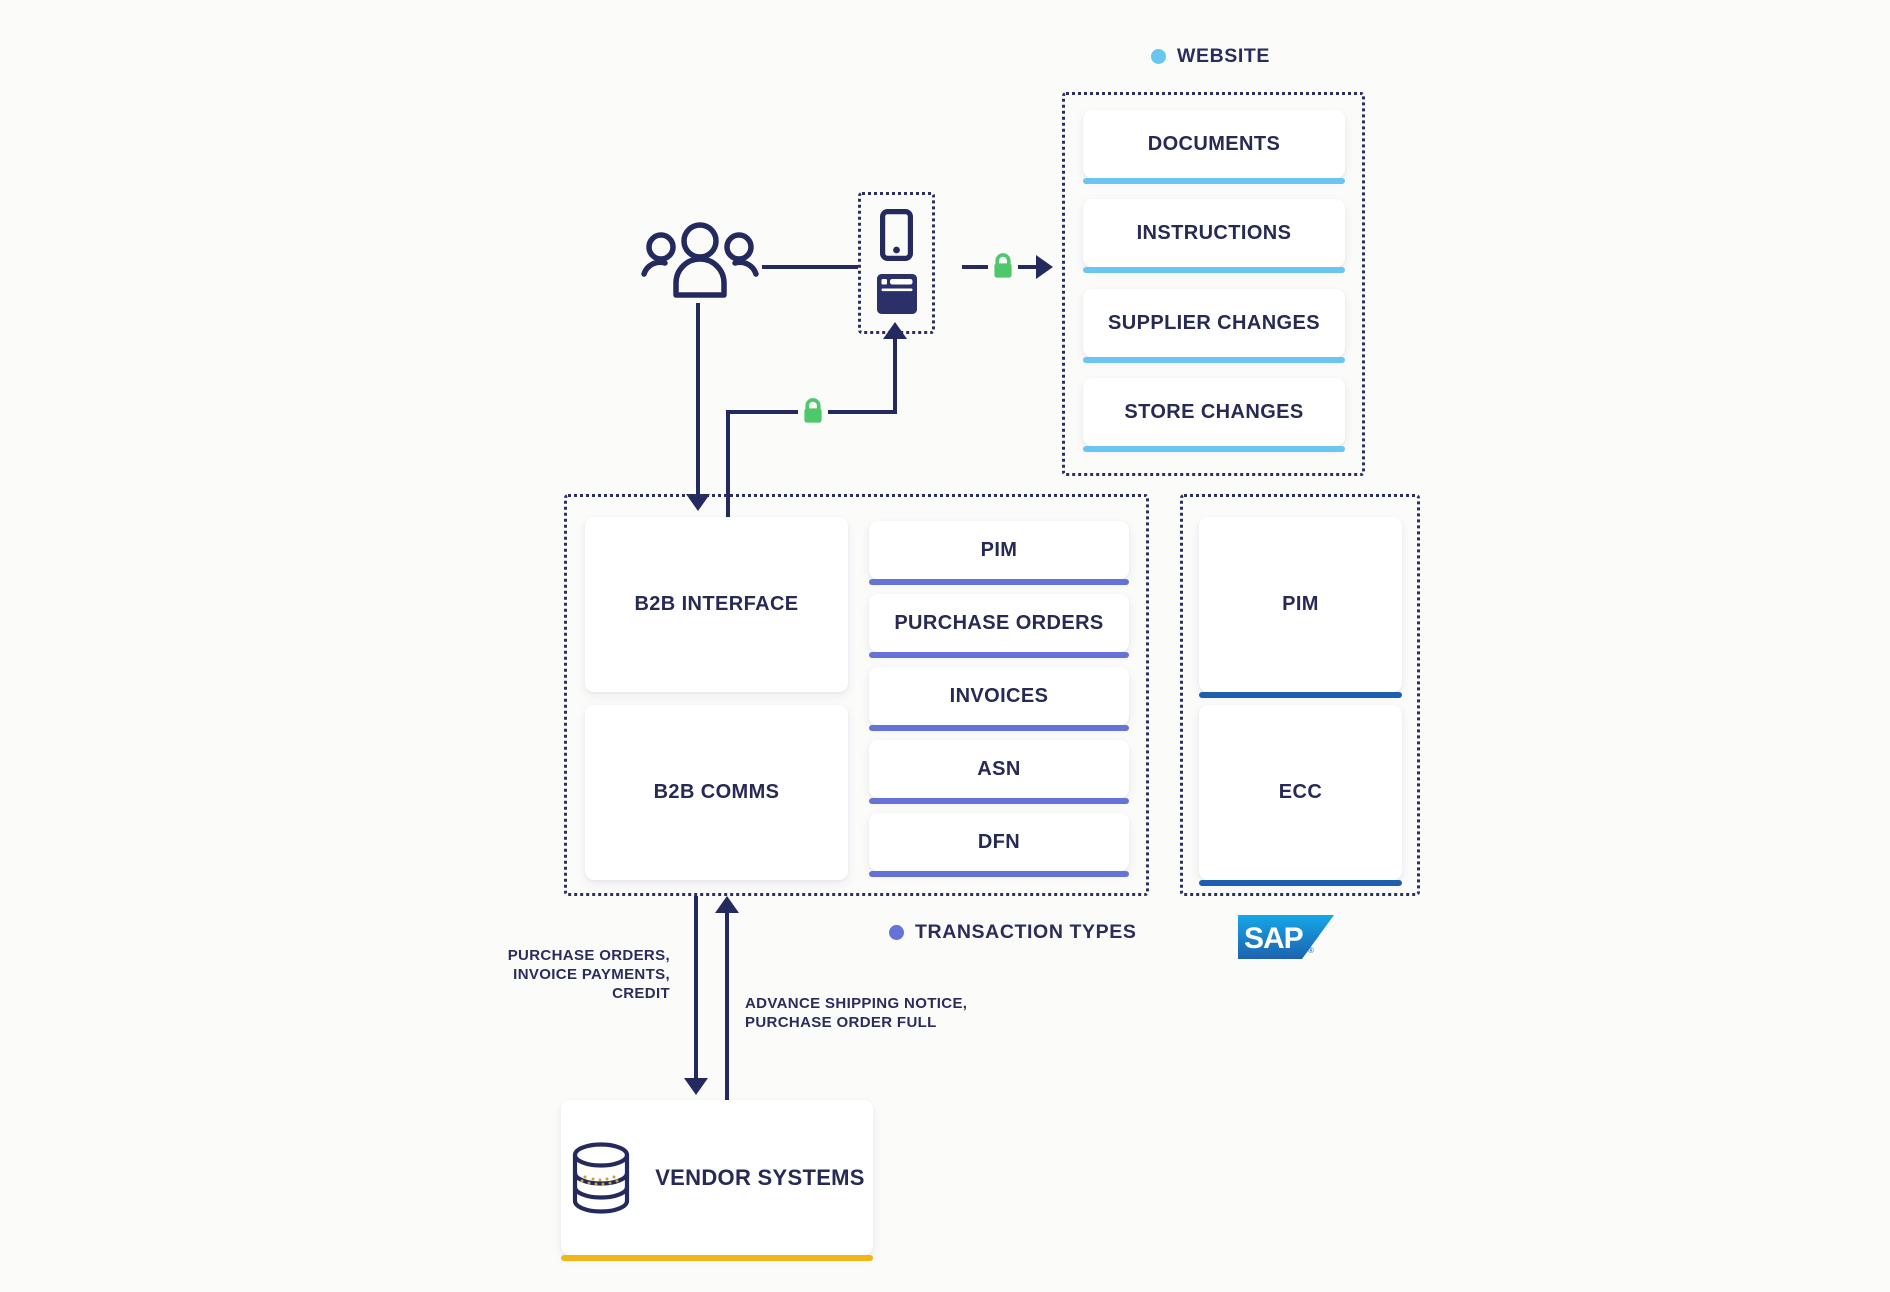 This screenshot has width=1890, height=1292. What do you see at coordinates (1214, 449) in the screenshot?
I see `website-card-store-changes-accent` at bounding box center [1214, 449].